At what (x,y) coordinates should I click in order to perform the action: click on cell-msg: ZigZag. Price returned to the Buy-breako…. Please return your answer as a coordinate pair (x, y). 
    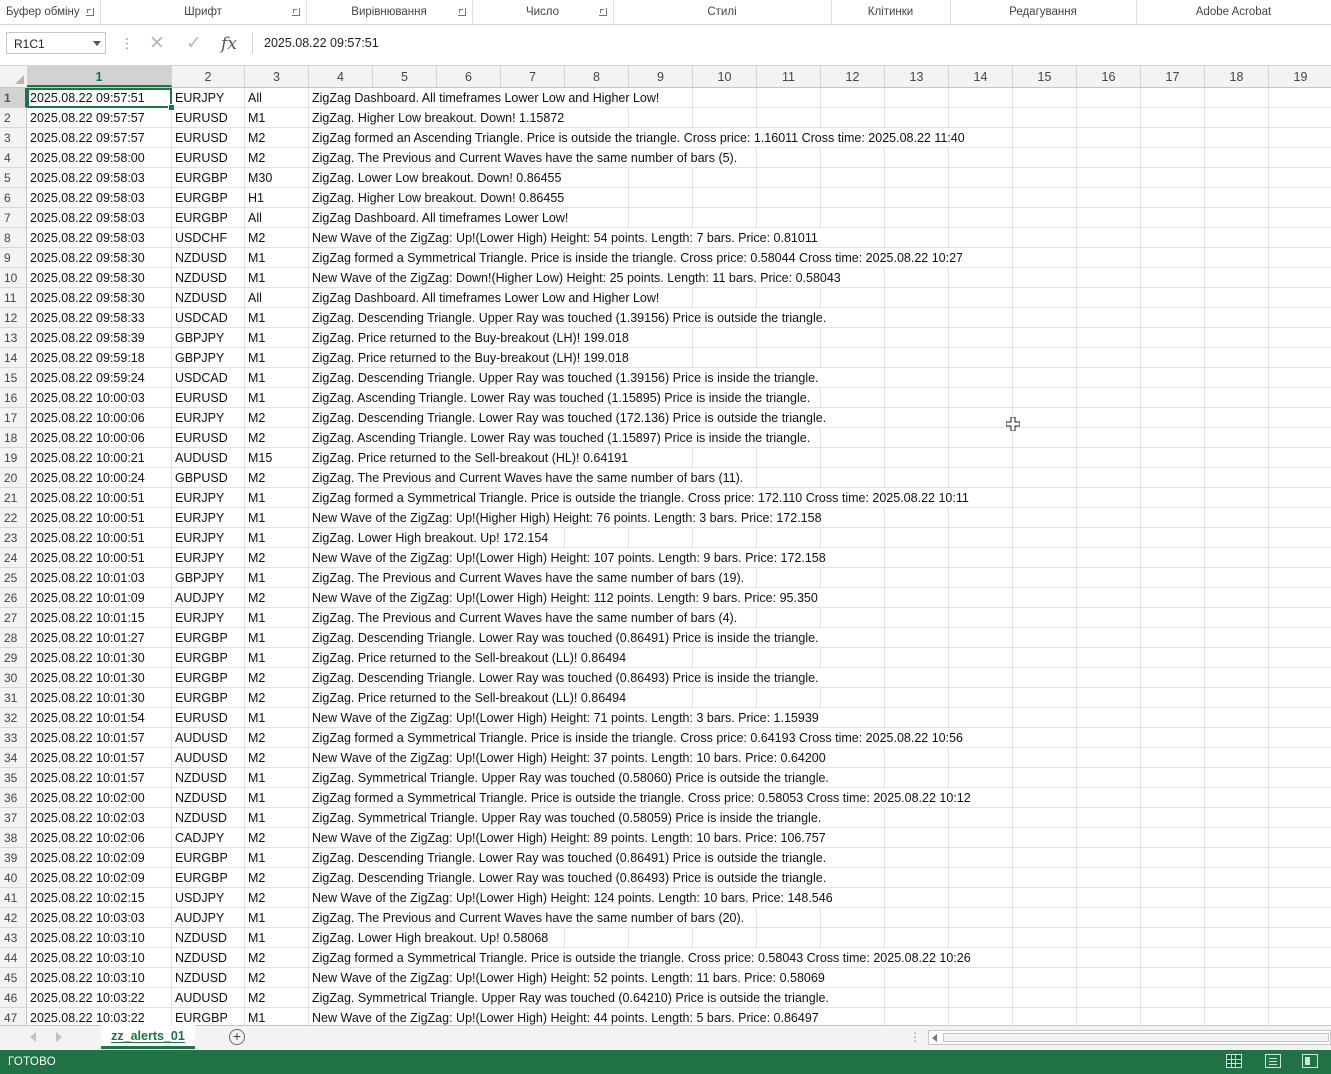
    Looking at the image, I should click on (469, 338).